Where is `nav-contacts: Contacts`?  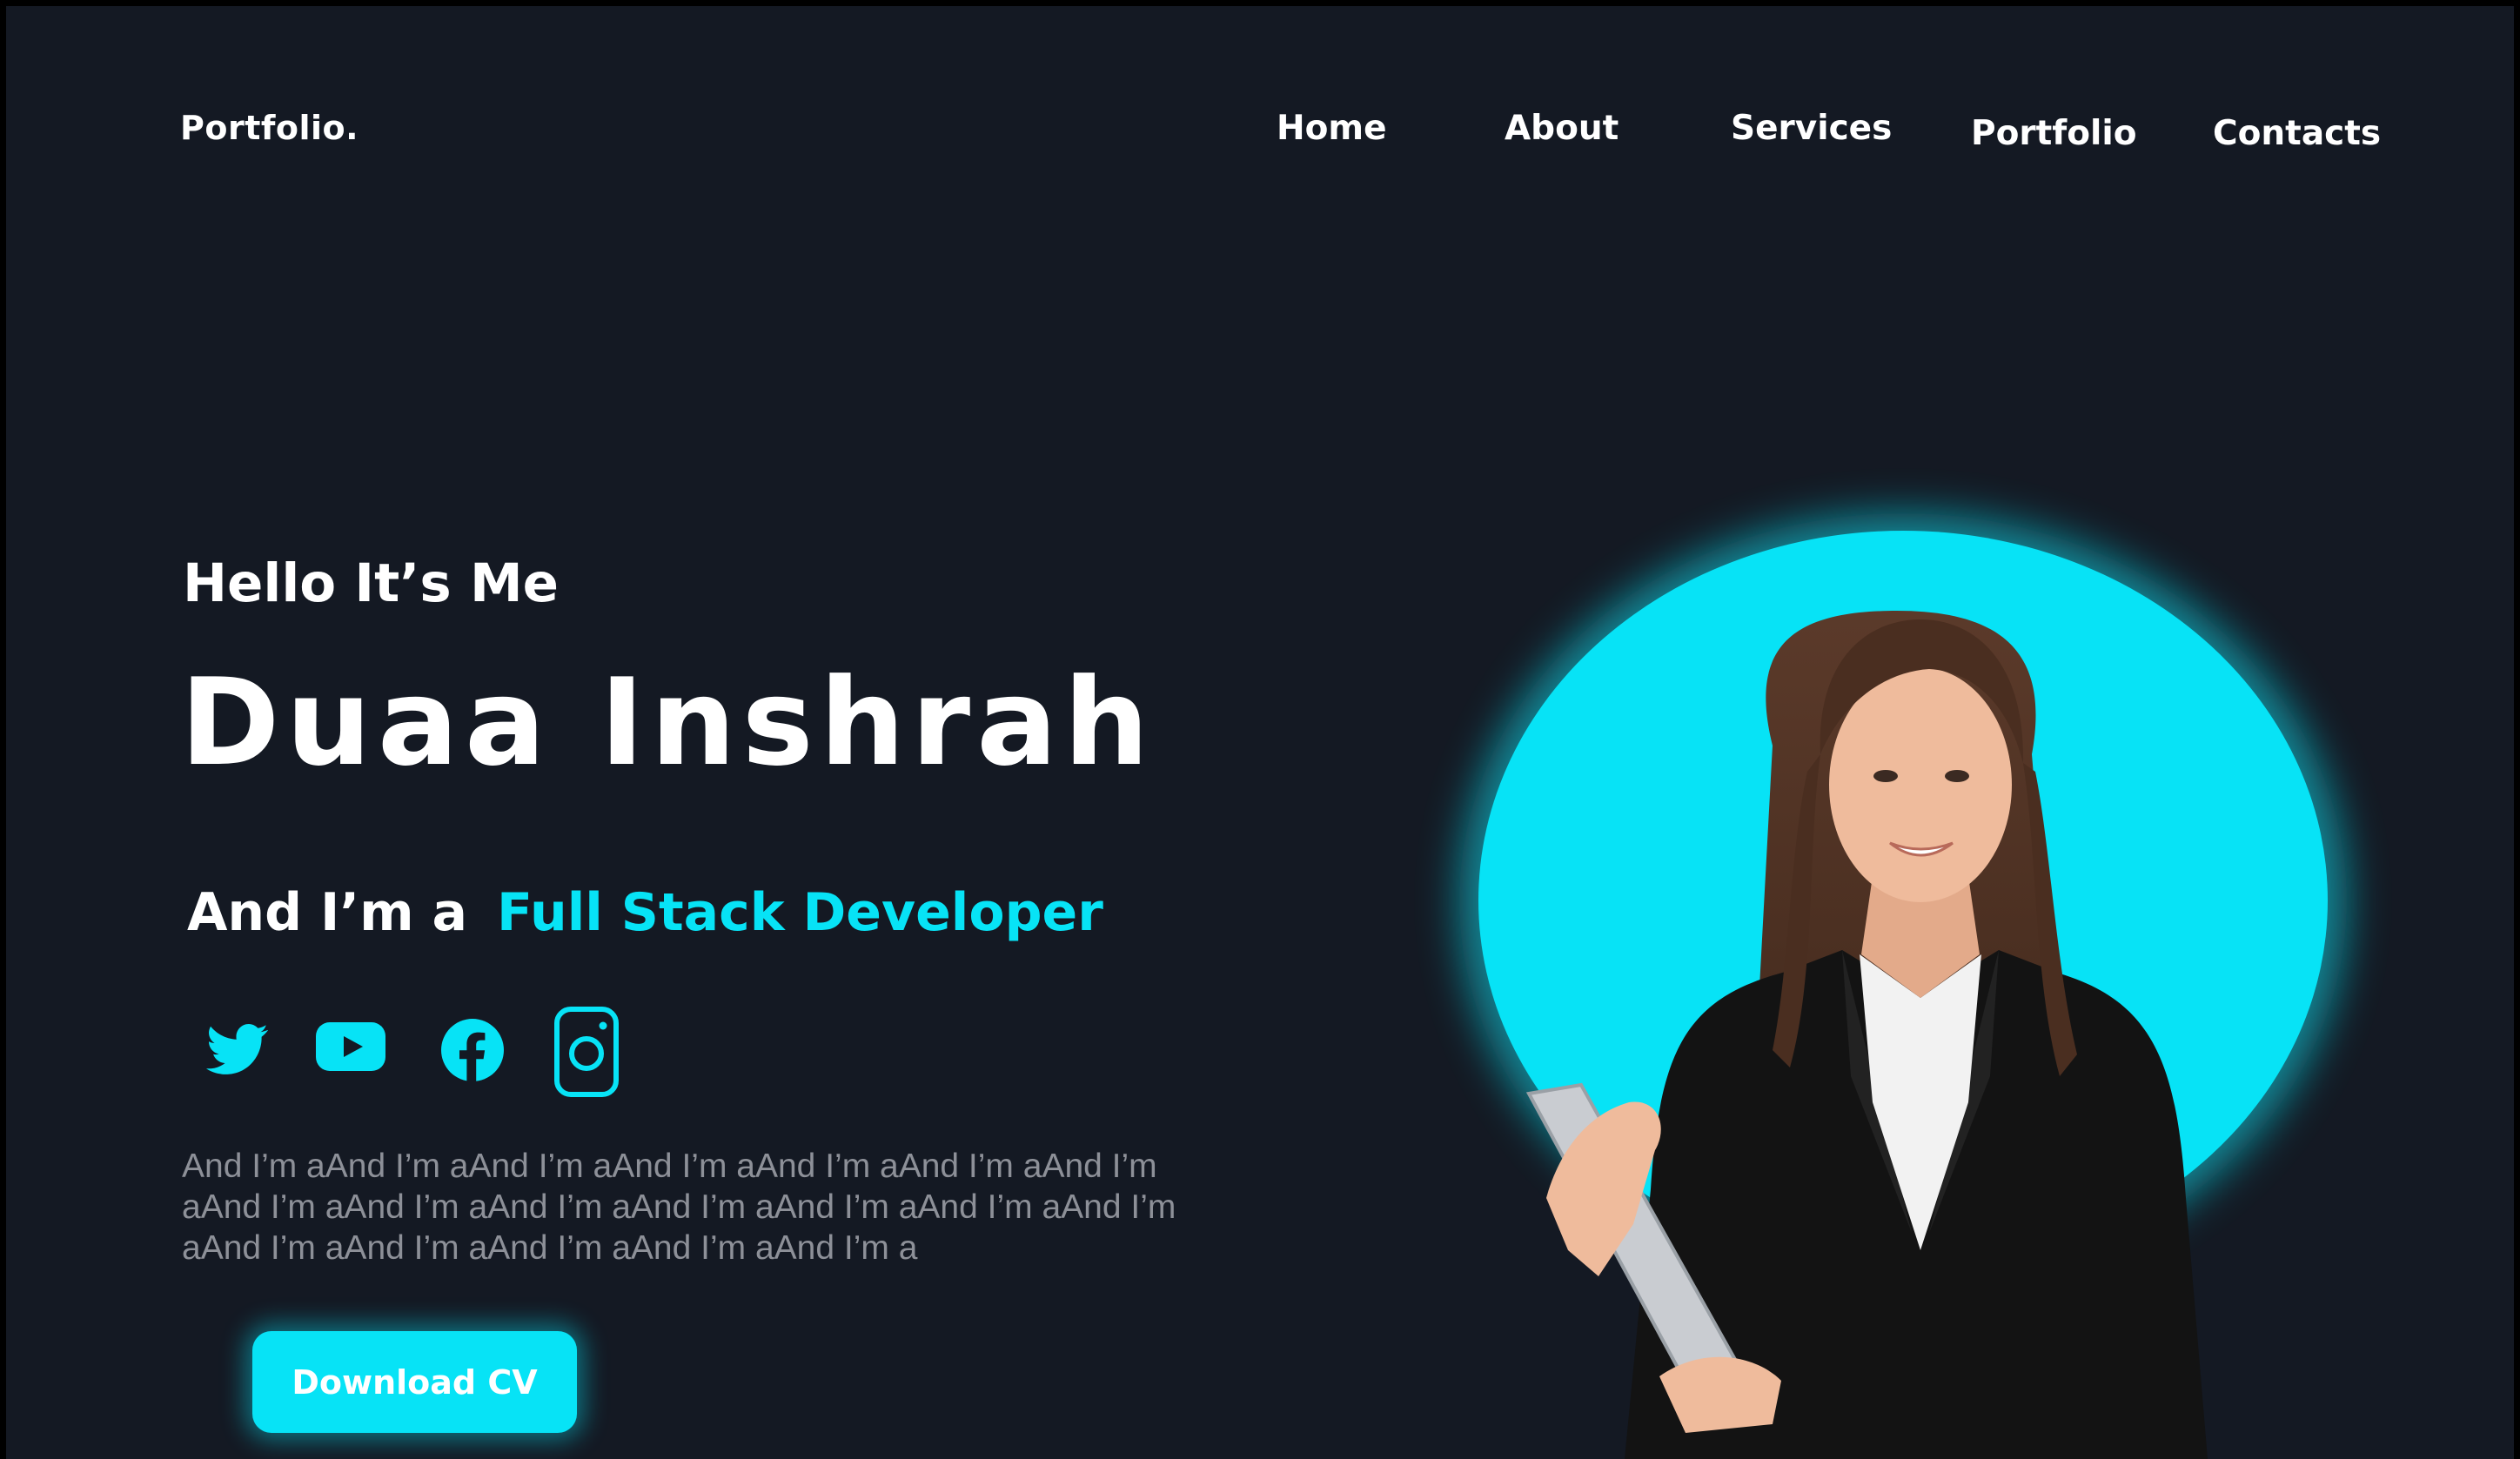
nav-contacts: Contacts is located at coordinates (2297, 133).